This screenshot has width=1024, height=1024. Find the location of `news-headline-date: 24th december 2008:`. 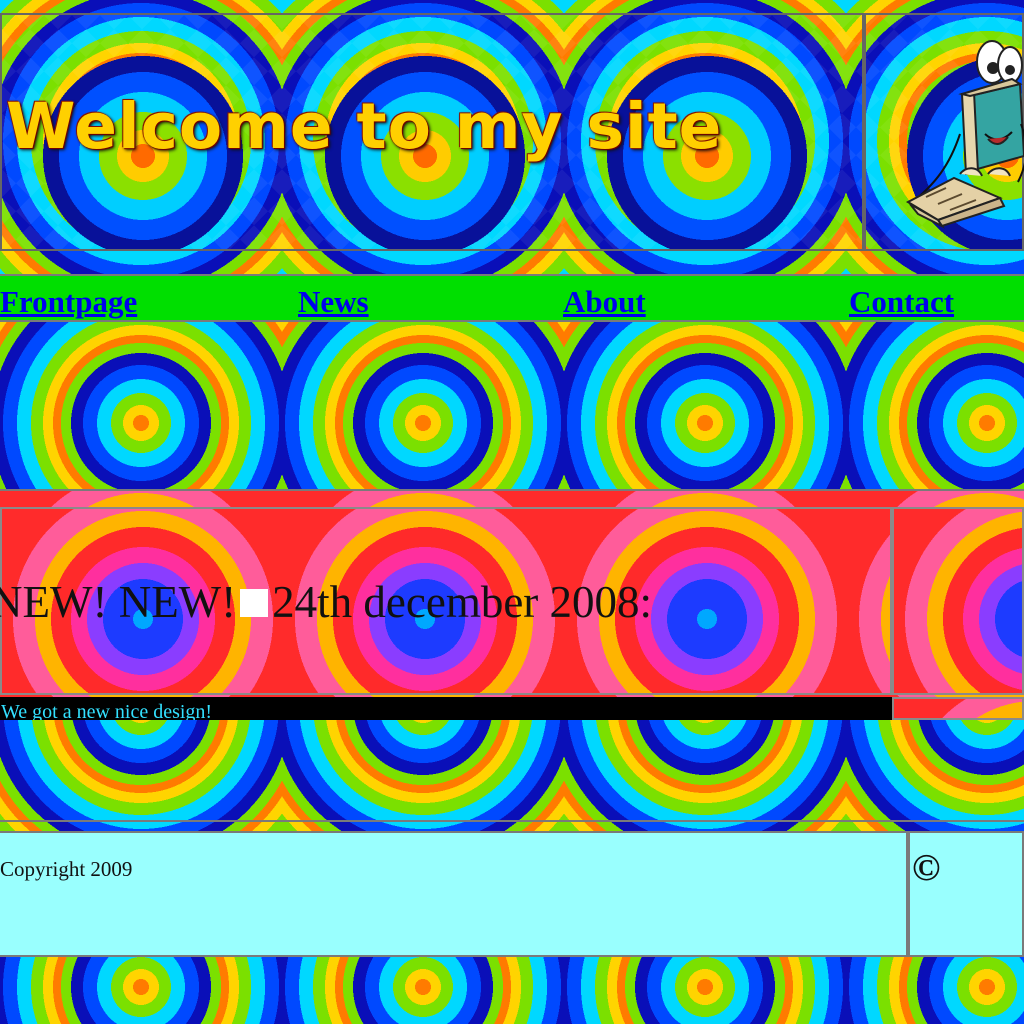

news-headline-date: 24th december 2008: is located at coordinates (462, 602).